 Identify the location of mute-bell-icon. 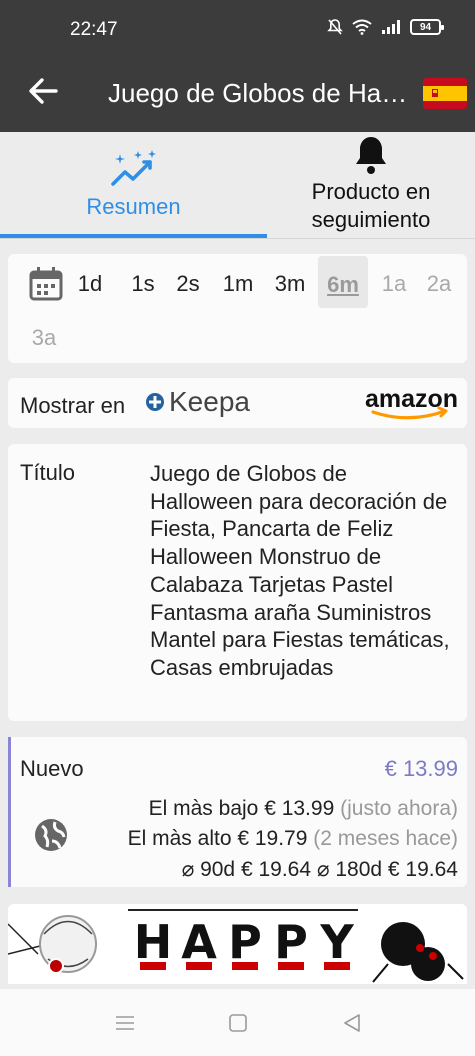
(335, 27).